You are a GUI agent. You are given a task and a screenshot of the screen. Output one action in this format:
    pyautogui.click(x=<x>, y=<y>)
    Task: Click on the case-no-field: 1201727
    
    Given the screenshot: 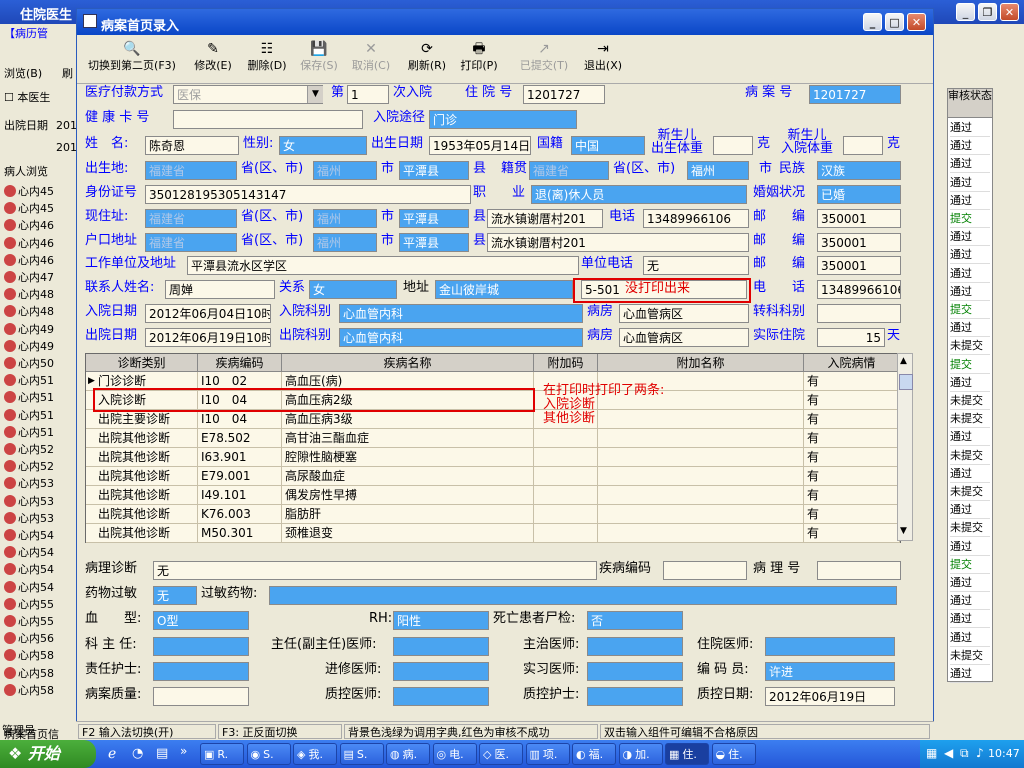 What is the action you would take?
    pyautogui.click(x=855, y=94)
    